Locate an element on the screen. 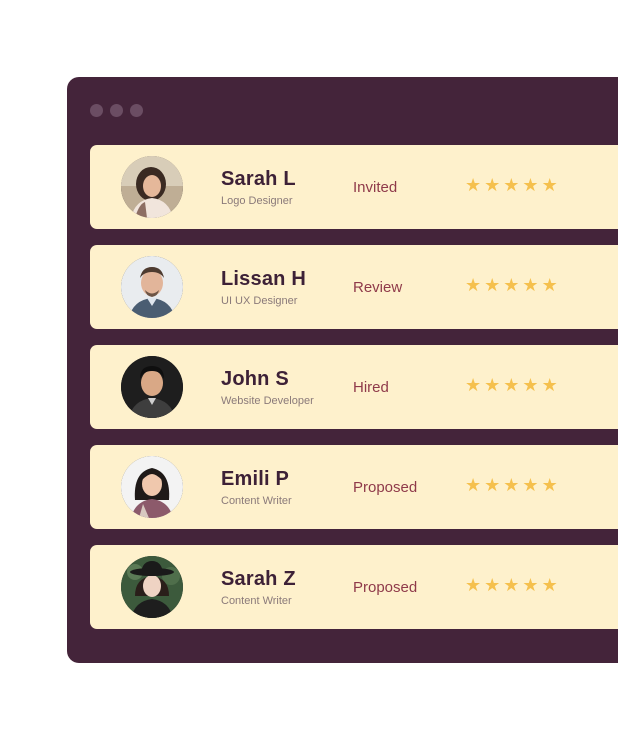 This screenshot has height=735, width=618. status-label: Invited is located at coordinates (375, 187).